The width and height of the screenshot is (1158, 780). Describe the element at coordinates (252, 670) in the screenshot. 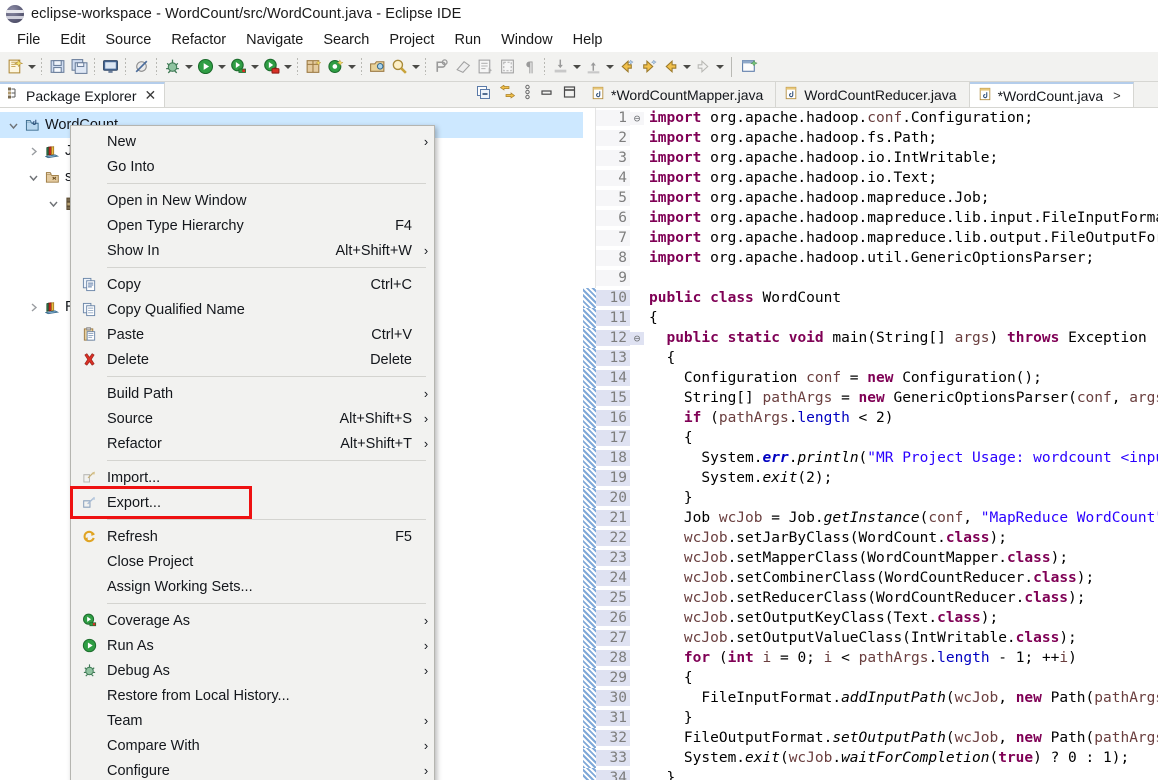

I see `context-menu-item-debug-as: Debug As ›` at that location.